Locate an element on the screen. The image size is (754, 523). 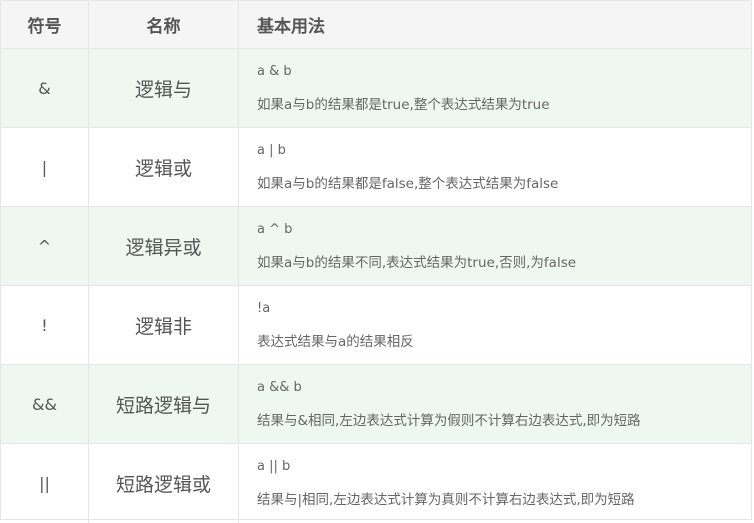
name-cell: 短路逻辑与 is located at coordinates (164, 404).